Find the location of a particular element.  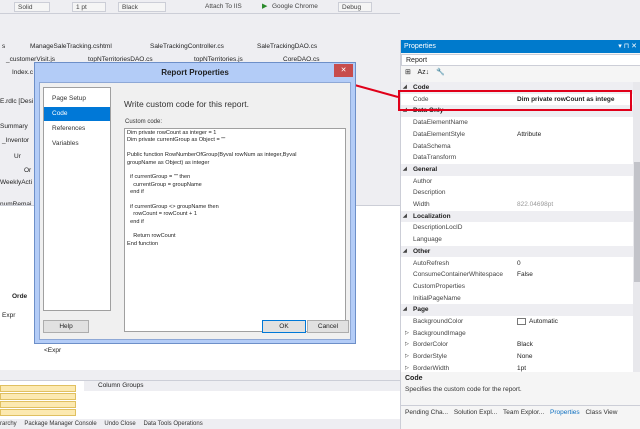

code-line: if currentGroup = "" then is located at coordinates (159, 177).